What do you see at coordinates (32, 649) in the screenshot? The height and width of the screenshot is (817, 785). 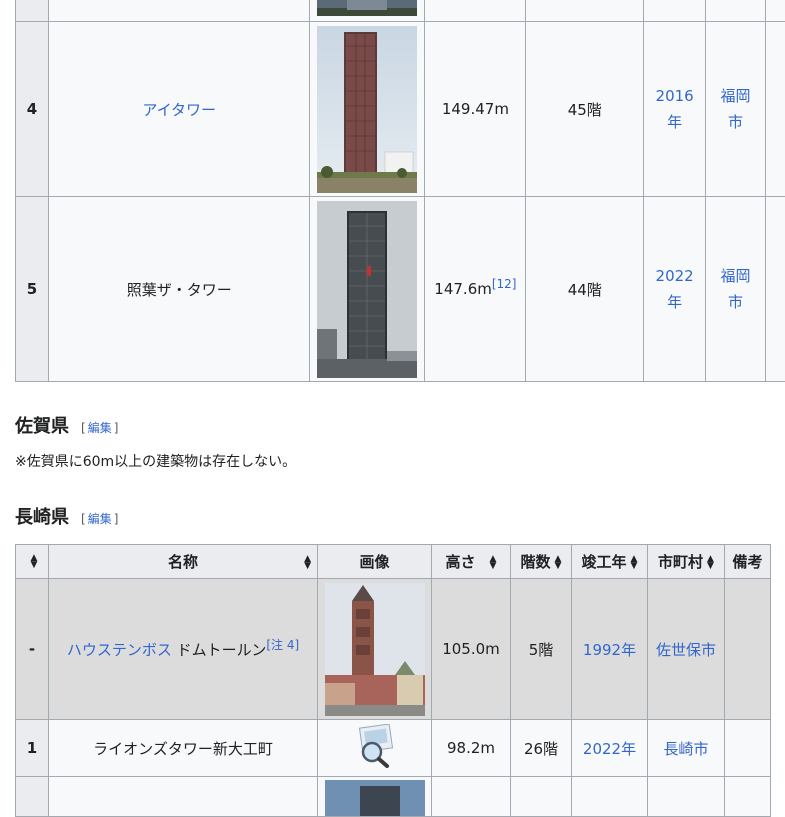 I see `rank-cell: -` at bounding box center [32, 649].